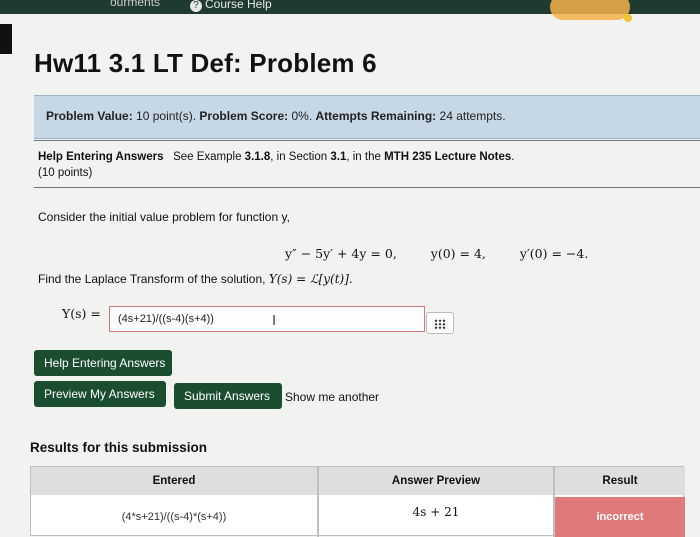 The width and height of the screenshot is (700, 537). I want to click on help-note-text: See Example, so click(207, 157).